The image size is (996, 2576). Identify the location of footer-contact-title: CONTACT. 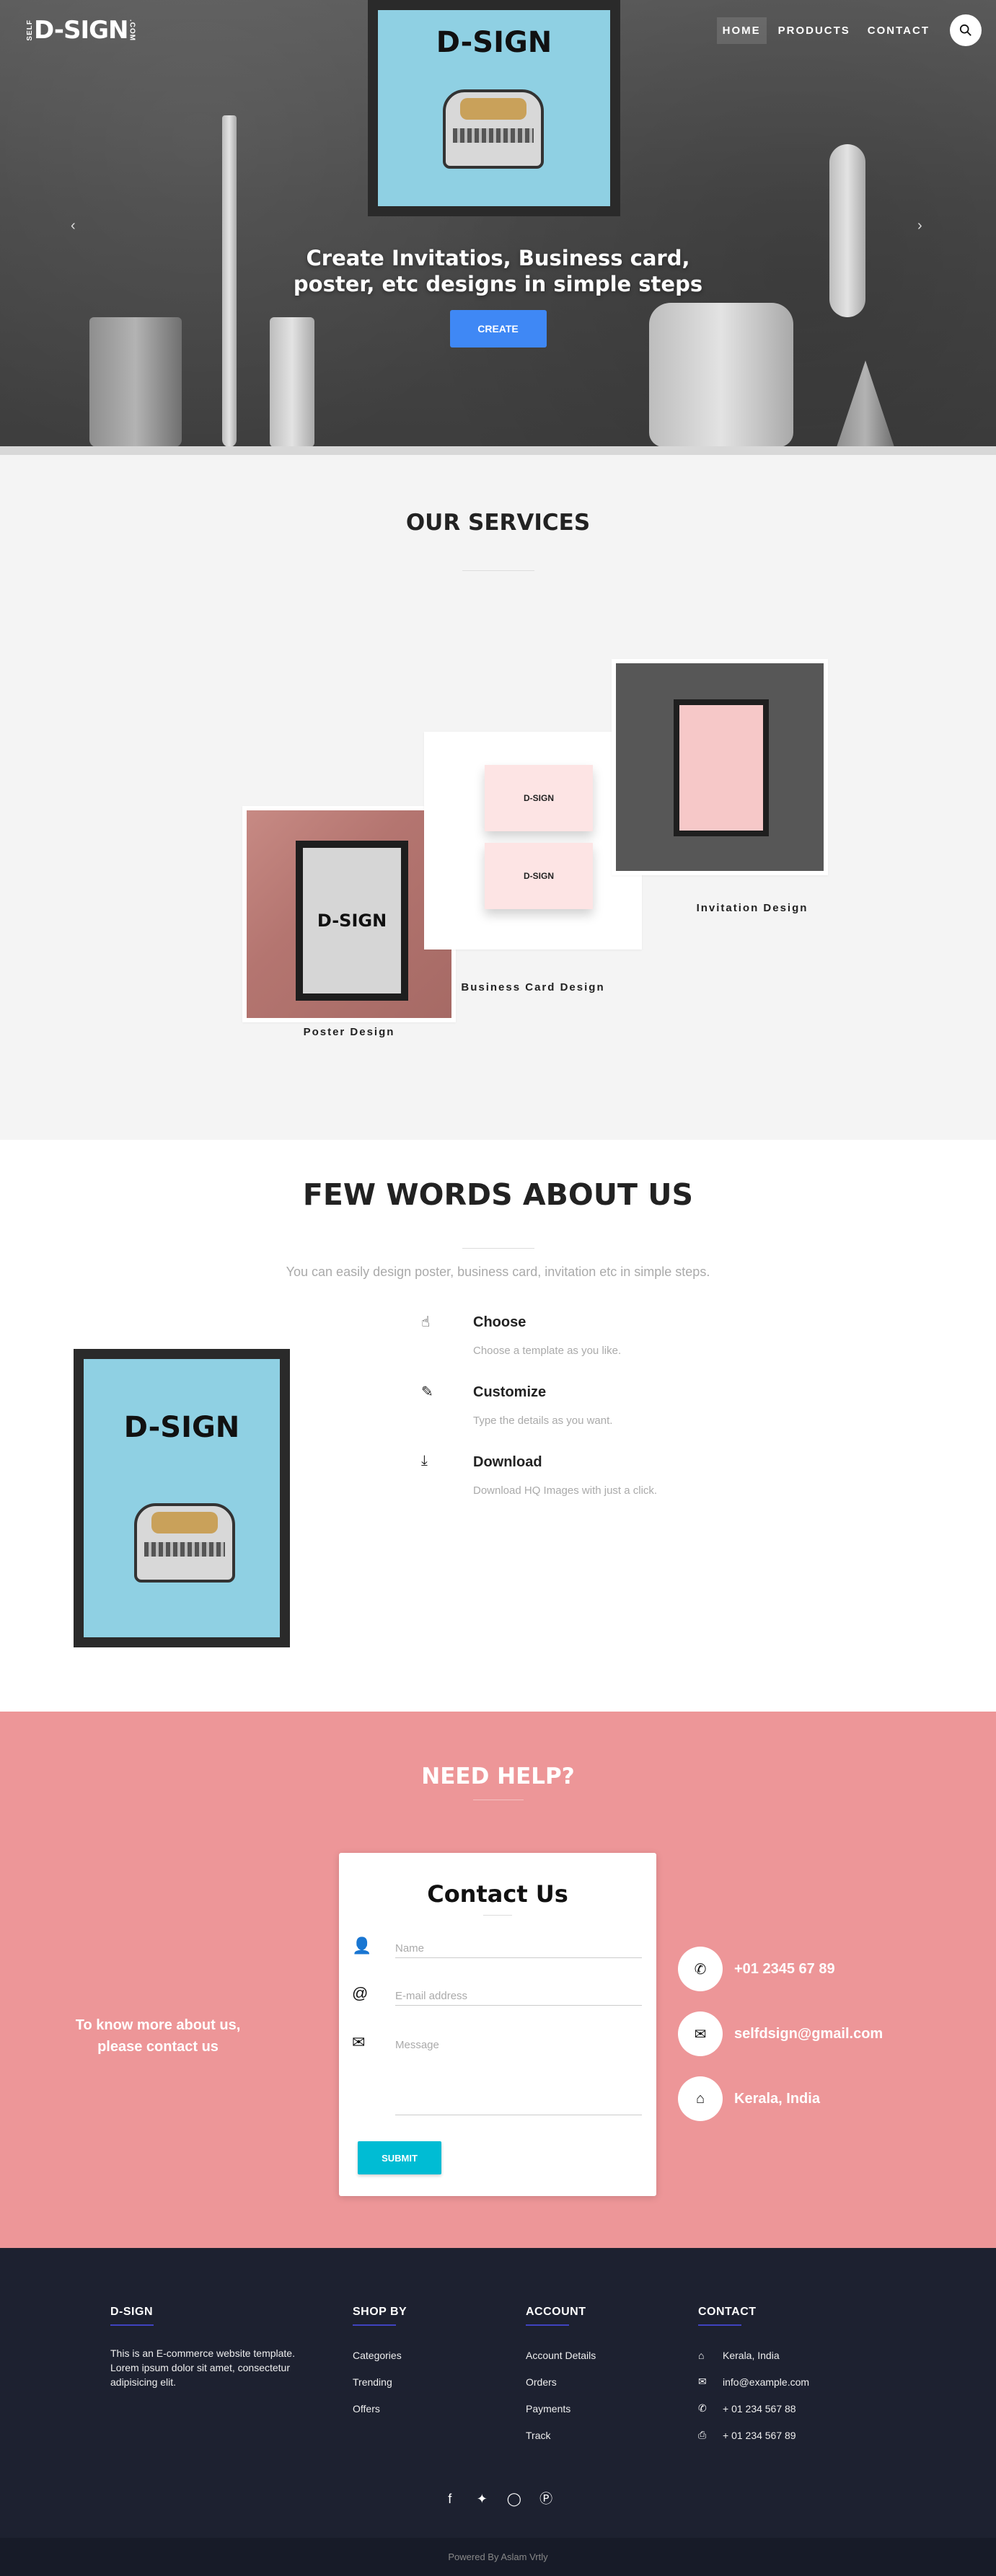
(727, 2312).